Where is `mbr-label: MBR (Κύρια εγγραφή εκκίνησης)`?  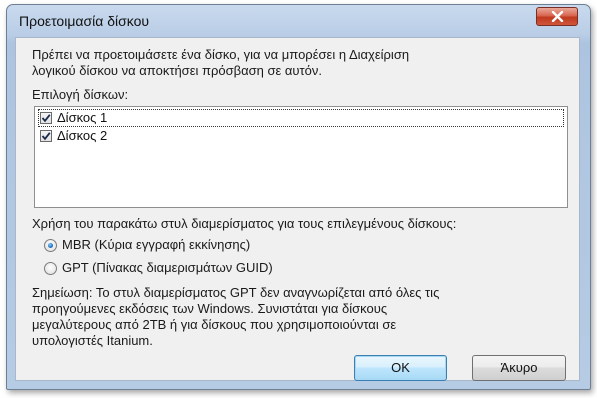
mbr-label: MBR (Κύρια εγγραφή εκκίνησης) is located at coordinates (156, 245).